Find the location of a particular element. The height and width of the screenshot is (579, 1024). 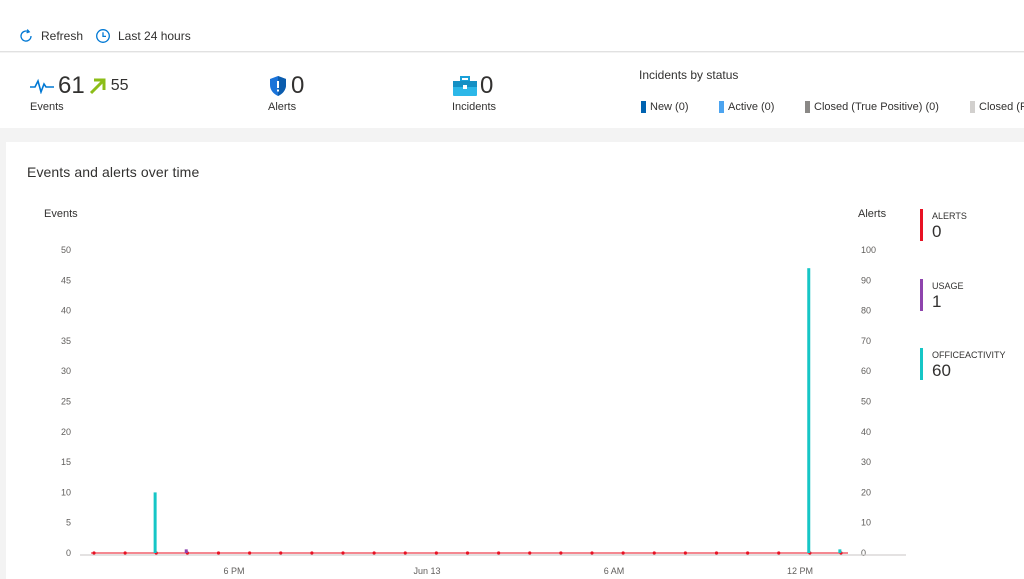

status-item-new: New (0) is located at coordinates (665, 107).